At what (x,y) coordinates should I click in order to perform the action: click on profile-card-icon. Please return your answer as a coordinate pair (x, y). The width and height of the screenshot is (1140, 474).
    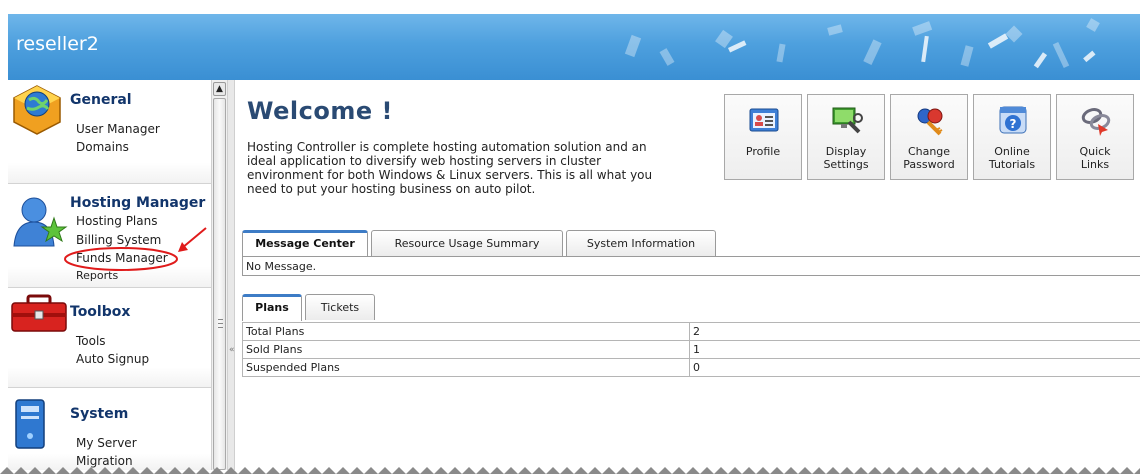
    Looking at the image, I should click on (764, 120).